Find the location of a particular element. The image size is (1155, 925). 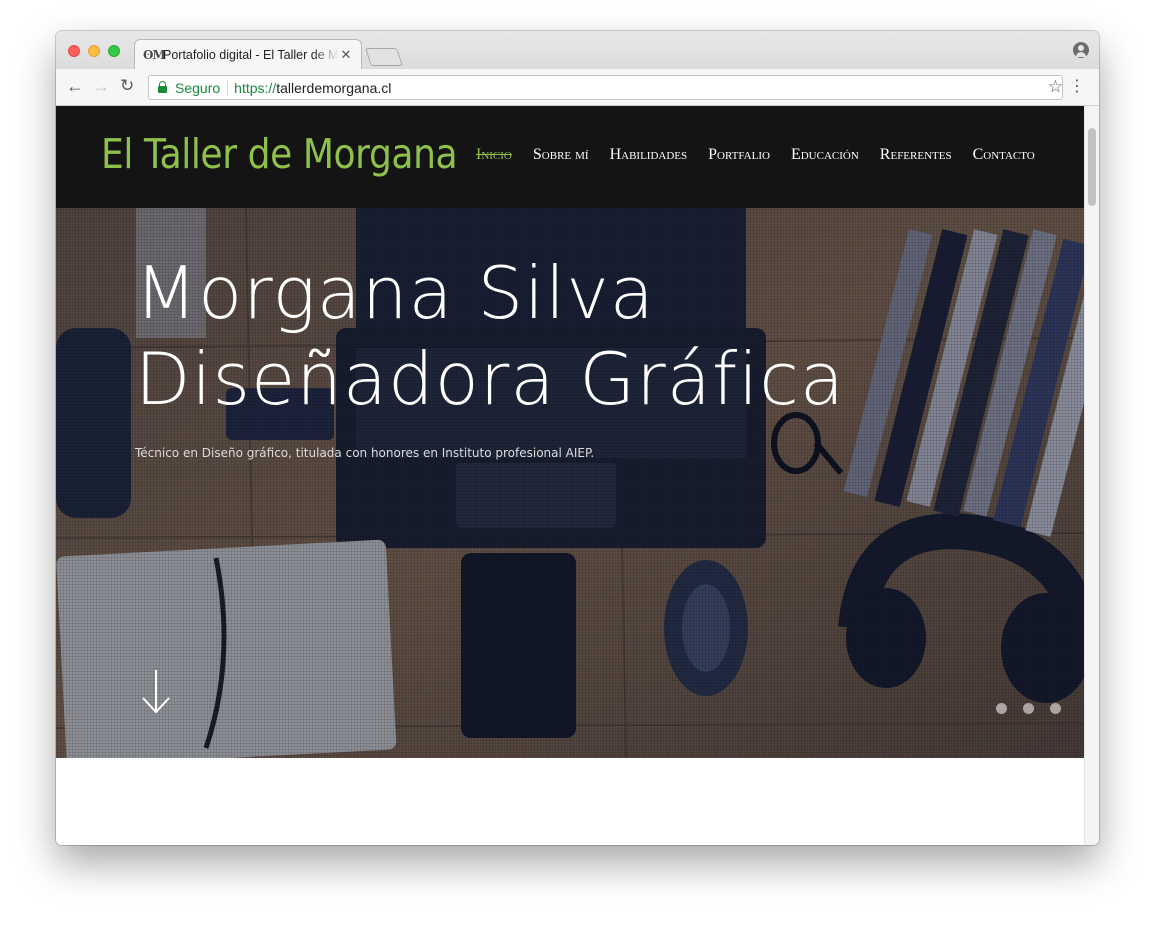

nav-item-contacto: Contacto is located at coordinates (1004, 155).